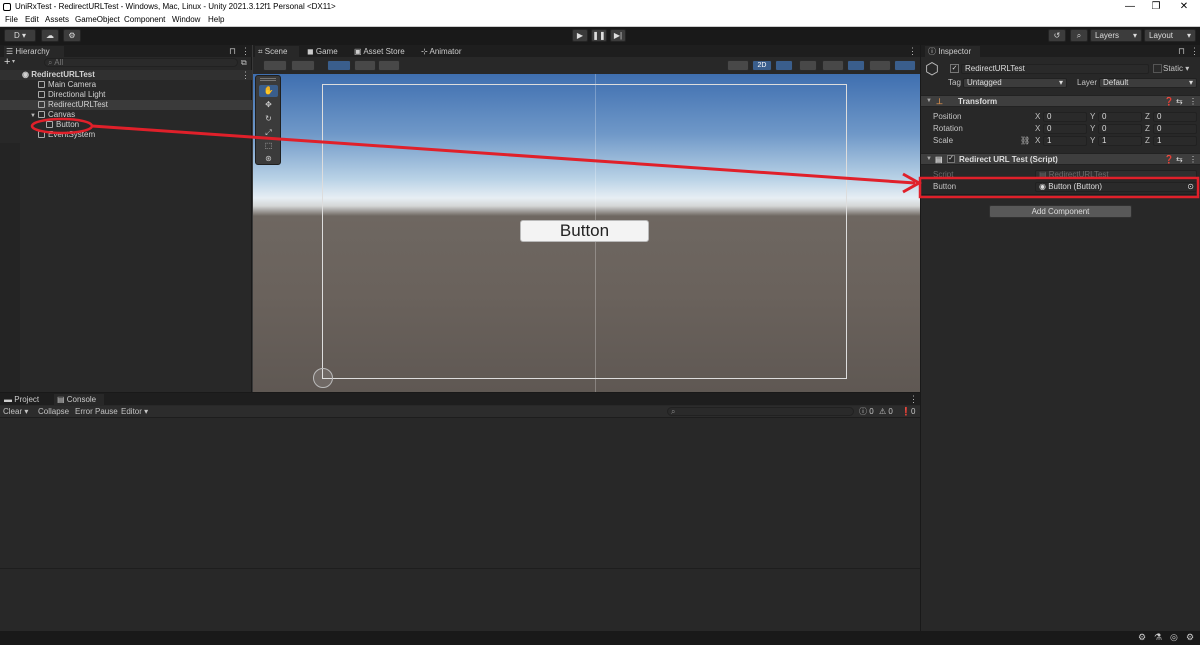 Image resolution: width=1200 pixels, height=645 pixels. Describe the element at coordinates (1059, 187) in the screenshot. I see `annotation-highlight-box` at that location.